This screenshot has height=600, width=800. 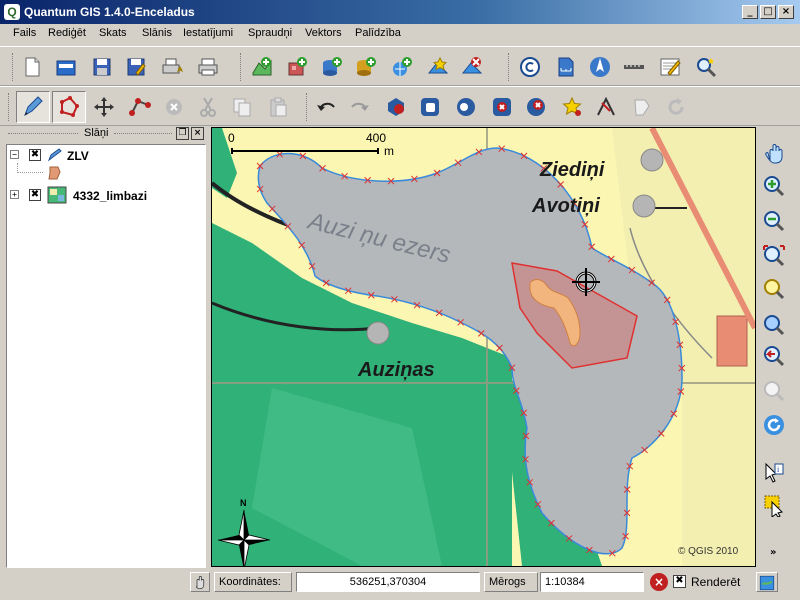 What do you see at coordinates (278, 107) in the screenshot?
I see `paste-features-icon` at bounding box center [278, 107].